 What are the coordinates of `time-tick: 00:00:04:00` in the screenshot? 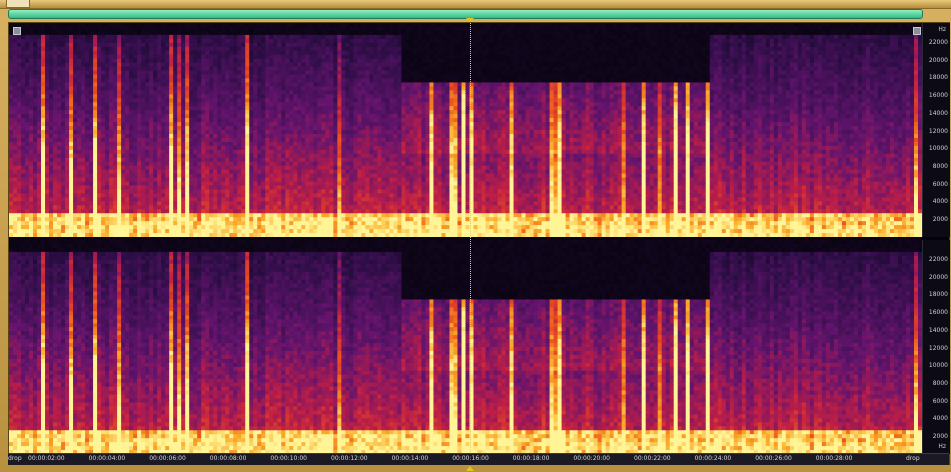 It's located at (107, 458).